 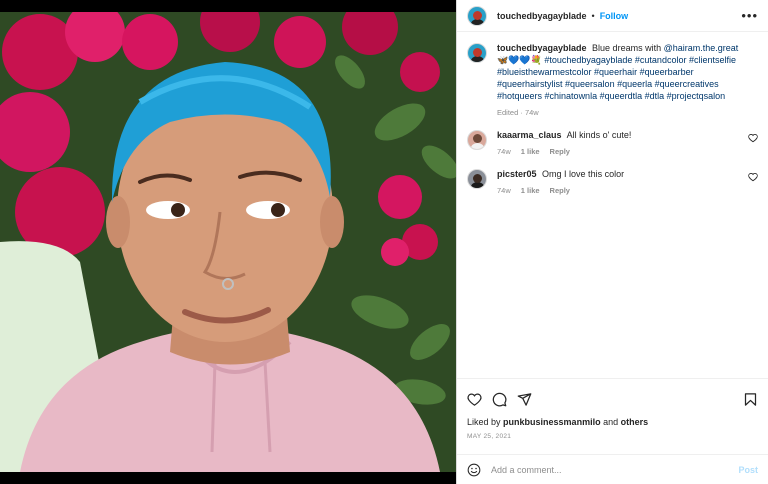 I want to click on post-comment-button: Post, so click(x=748, y=470).